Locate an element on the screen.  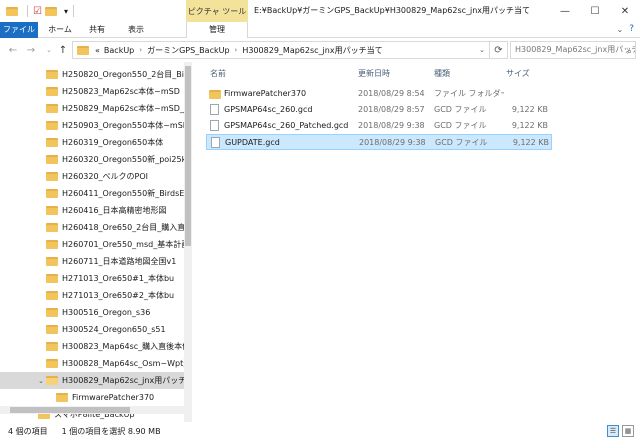
tab-file: ファイル is located at coordinates (19, 30).